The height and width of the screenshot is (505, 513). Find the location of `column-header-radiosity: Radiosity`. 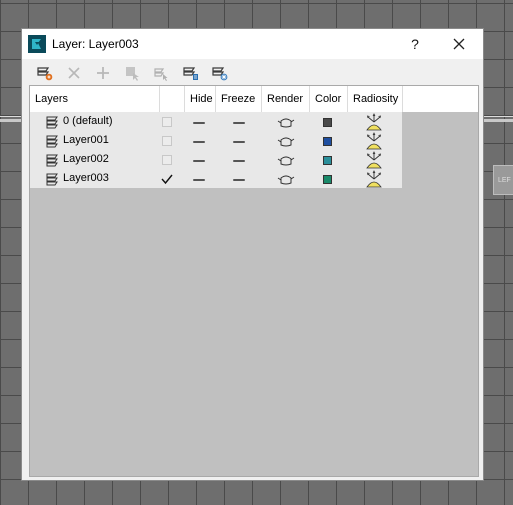

column-header-radiosity: Radiosity is located at coordinates (375, 99).